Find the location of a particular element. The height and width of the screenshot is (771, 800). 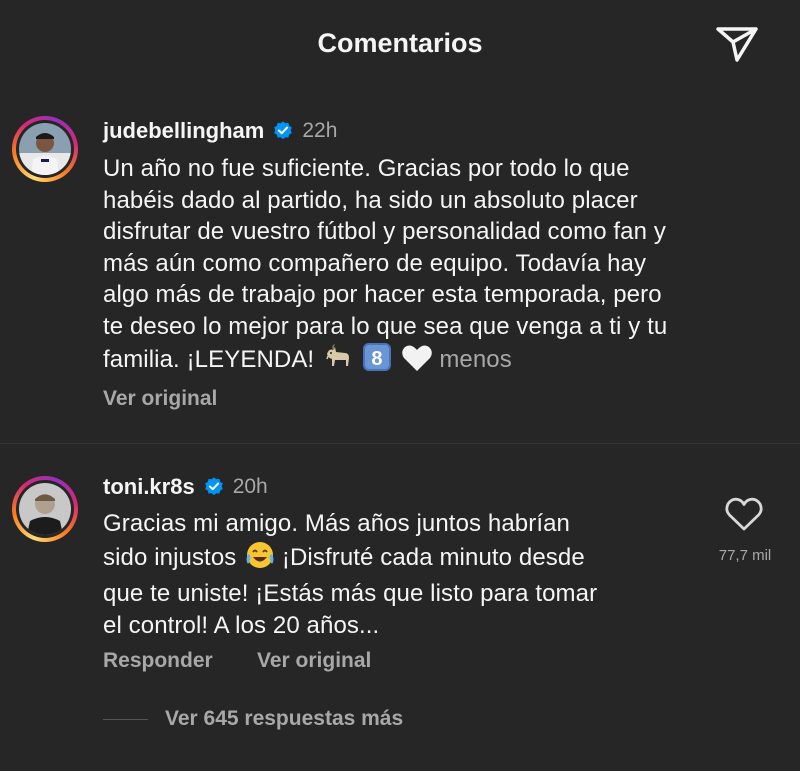

header: Comentarios is located at coordinates (400, 45).